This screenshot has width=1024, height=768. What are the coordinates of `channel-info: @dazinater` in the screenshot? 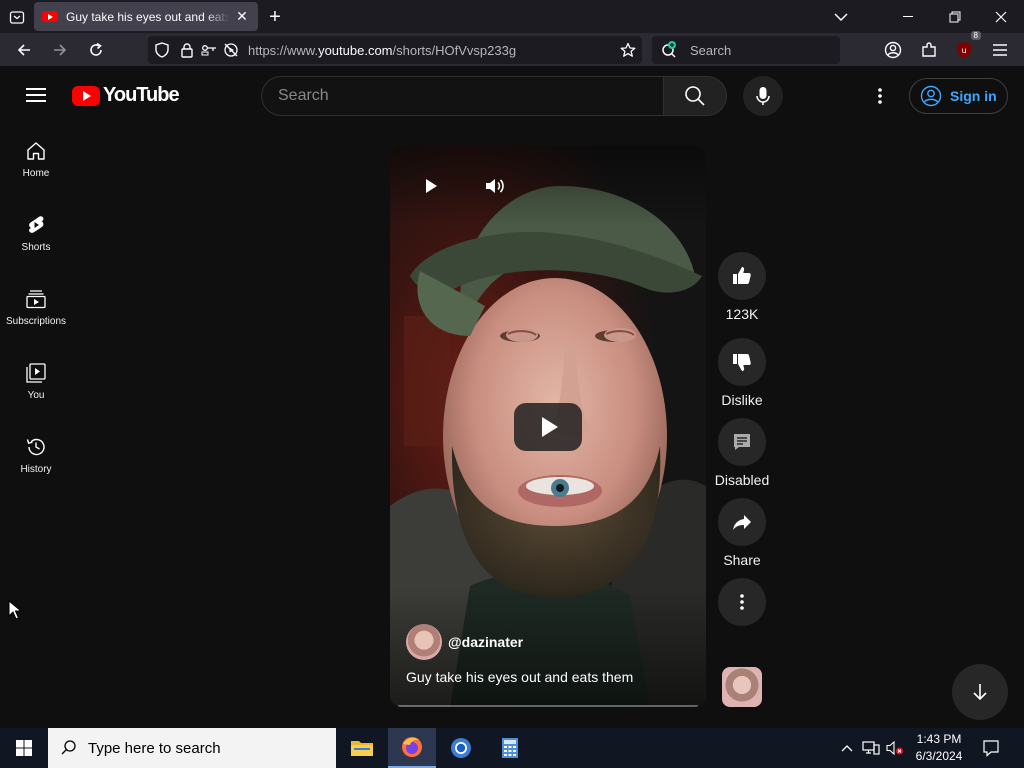 It's located at (464, 642).